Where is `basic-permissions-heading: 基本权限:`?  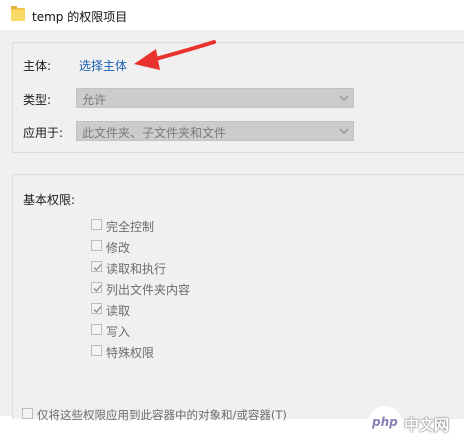 basic-permissions-heading: 基本权限: is located at coordinates (49, 200).